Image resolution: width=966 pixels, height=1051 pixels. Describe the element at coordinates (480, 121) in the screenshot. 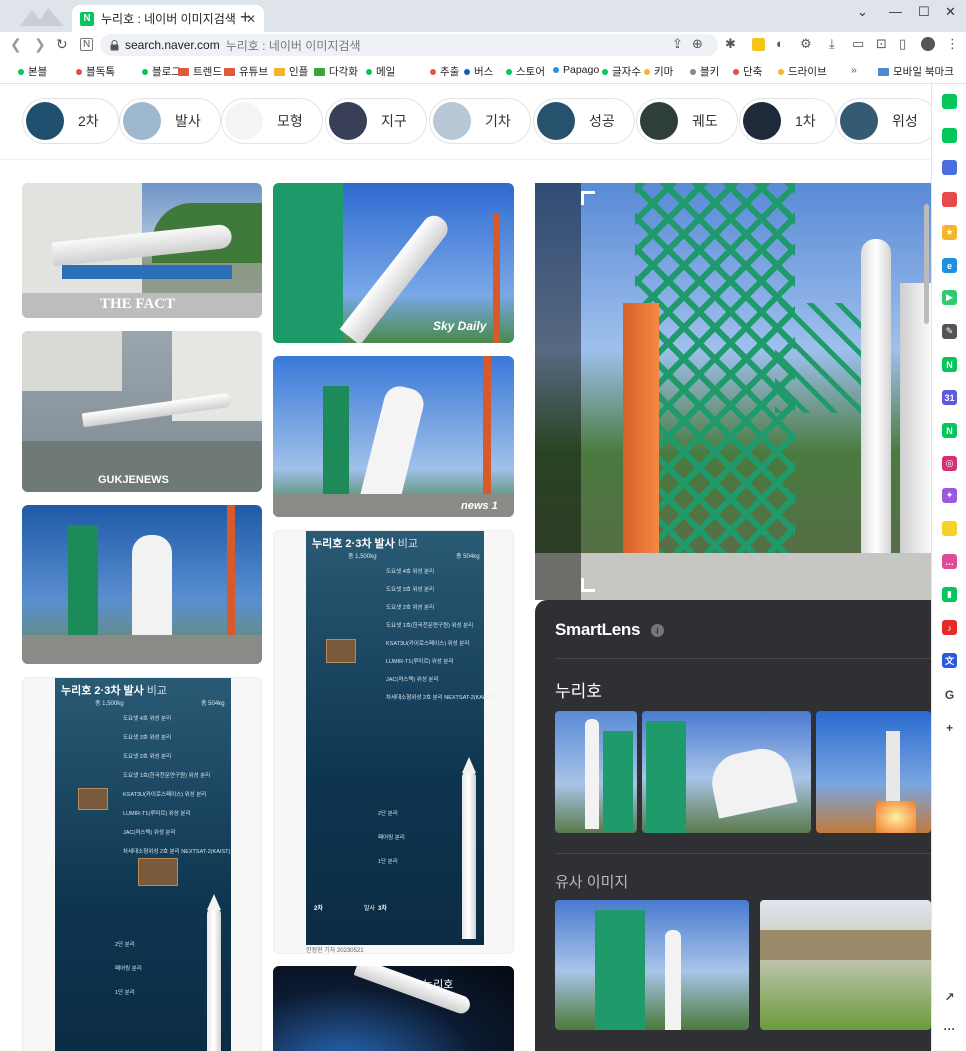

I see `related-chip: 기차` at that location.